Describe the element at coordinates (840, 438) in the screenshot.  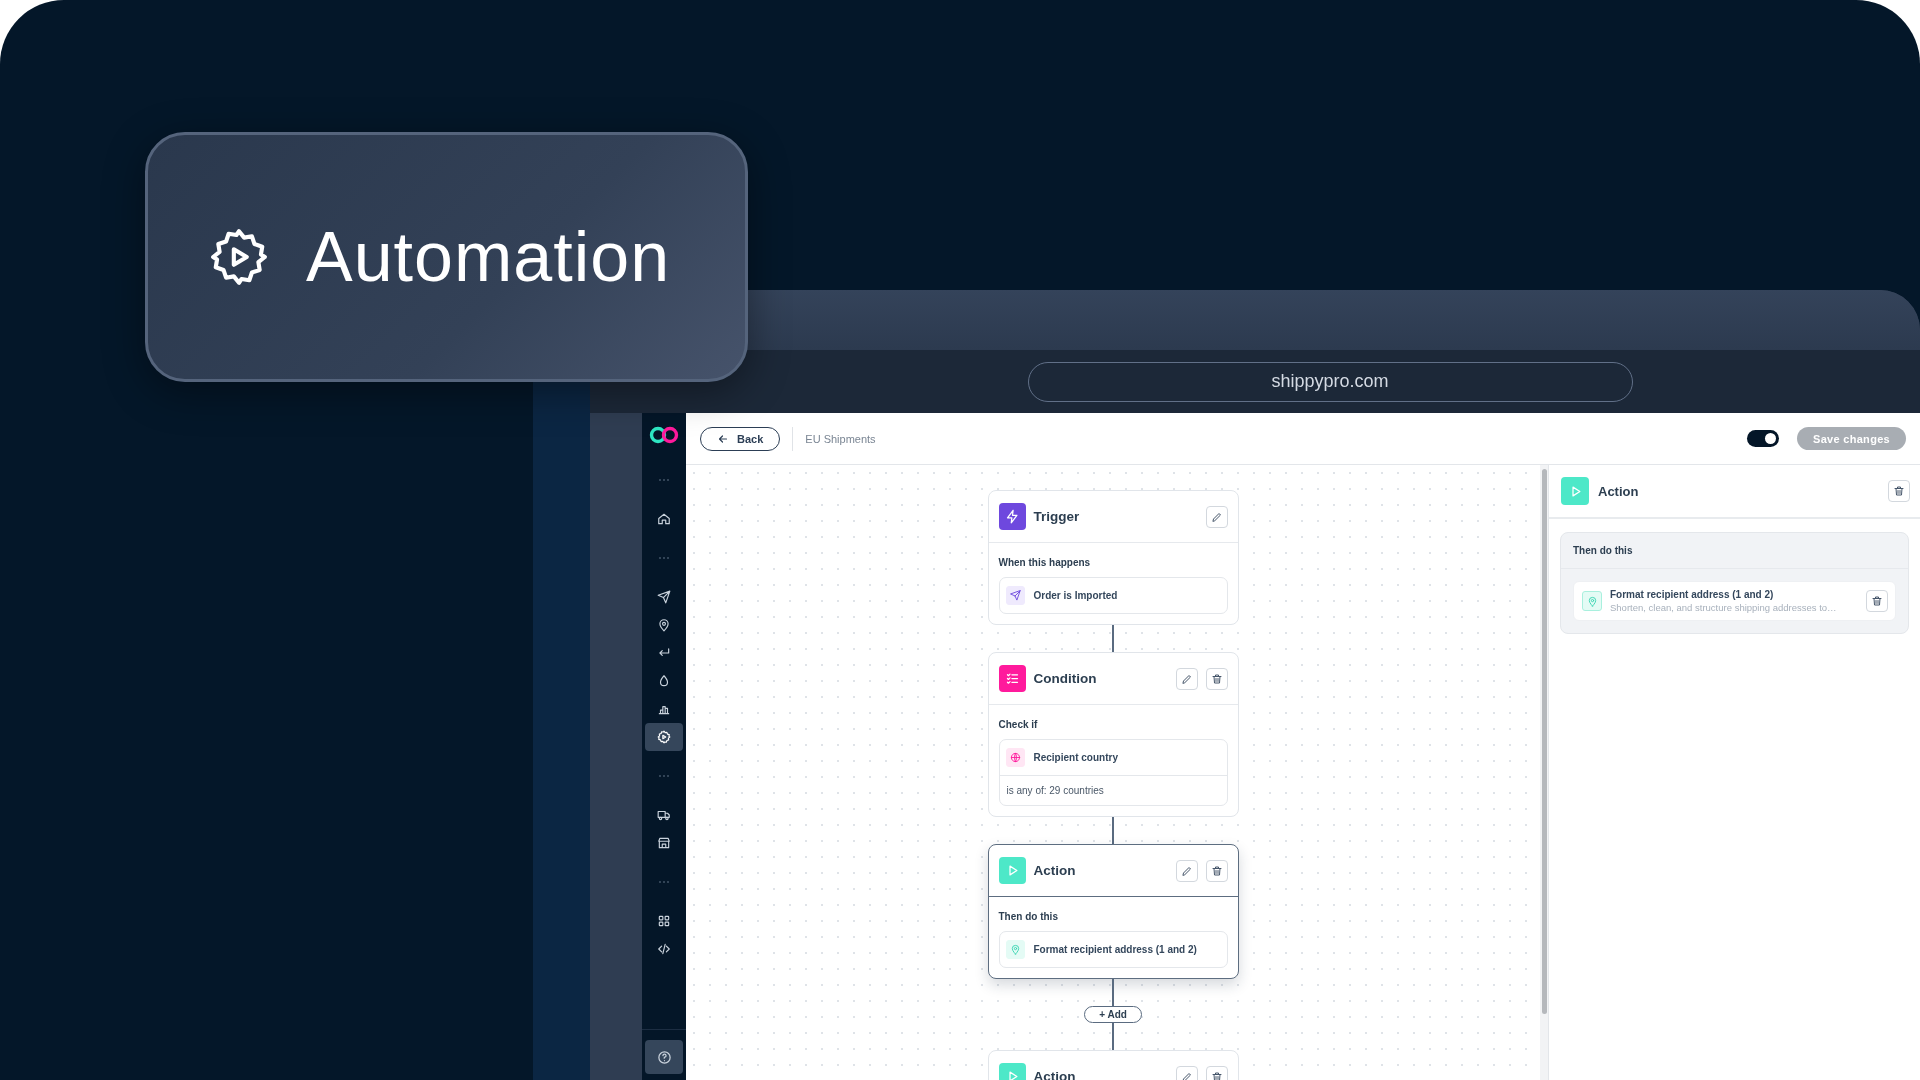
I see `breadcrumb: EU Shipments` at that location.